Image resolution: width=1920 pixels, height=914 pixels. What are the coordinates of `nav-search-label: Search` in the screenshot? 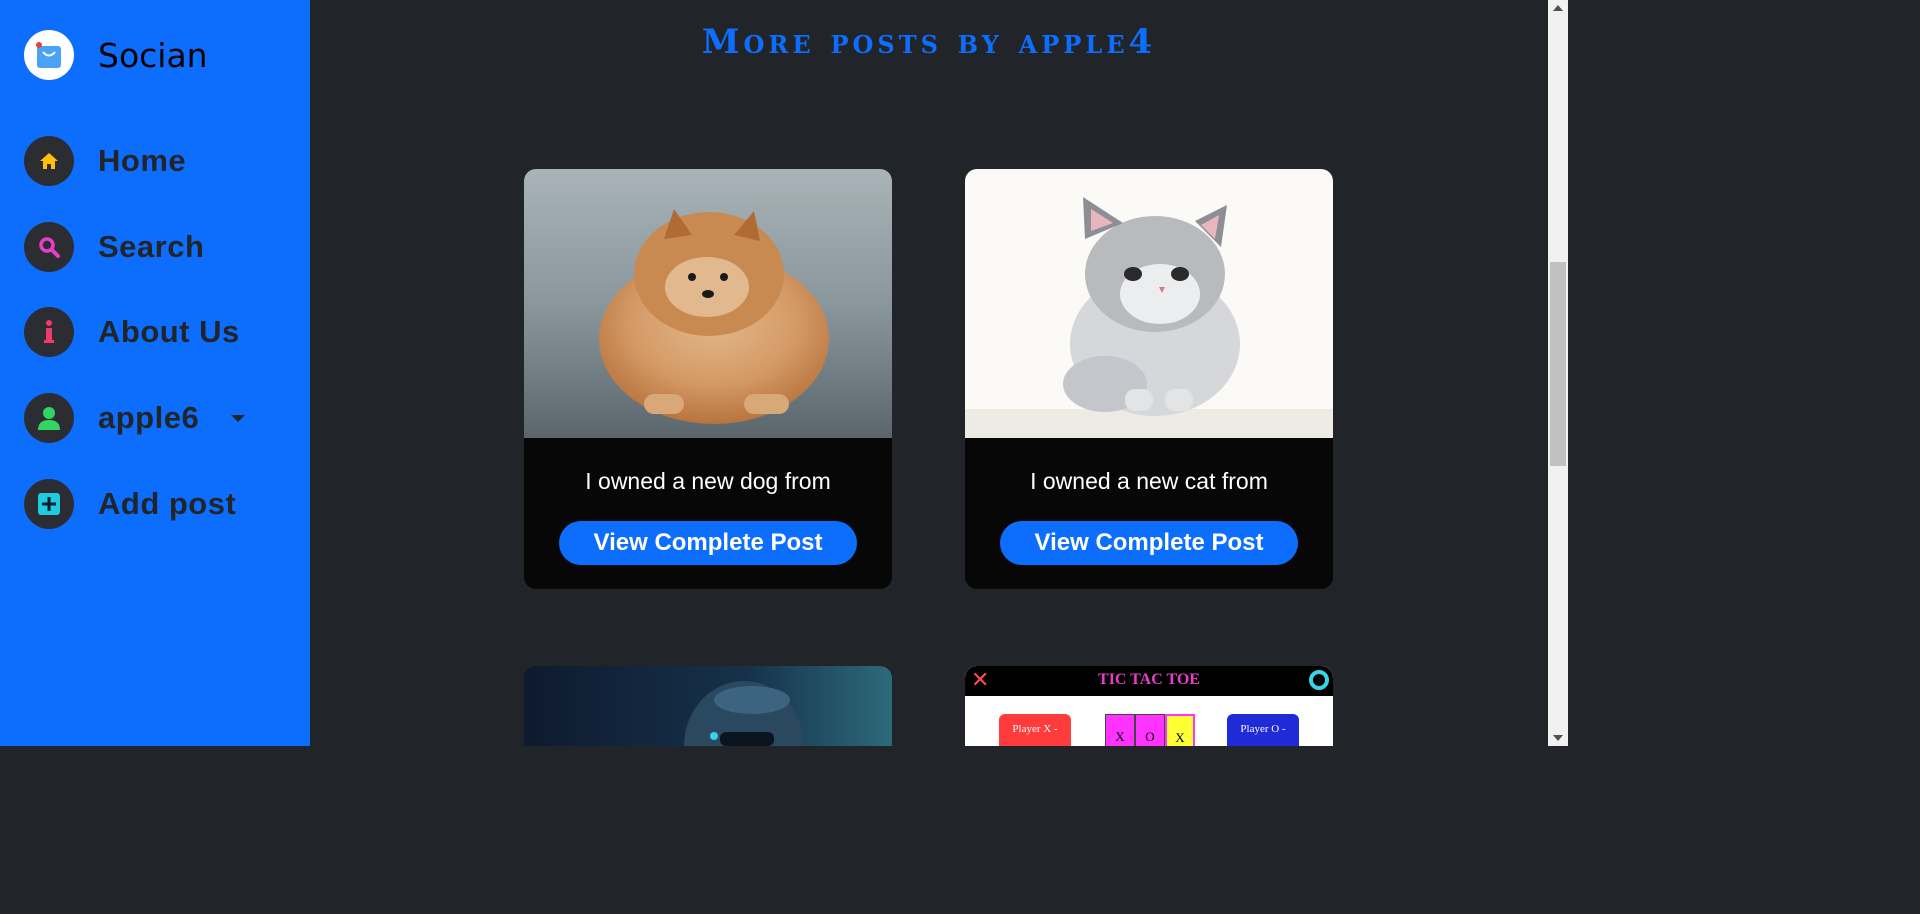 It's located at (151, 246).